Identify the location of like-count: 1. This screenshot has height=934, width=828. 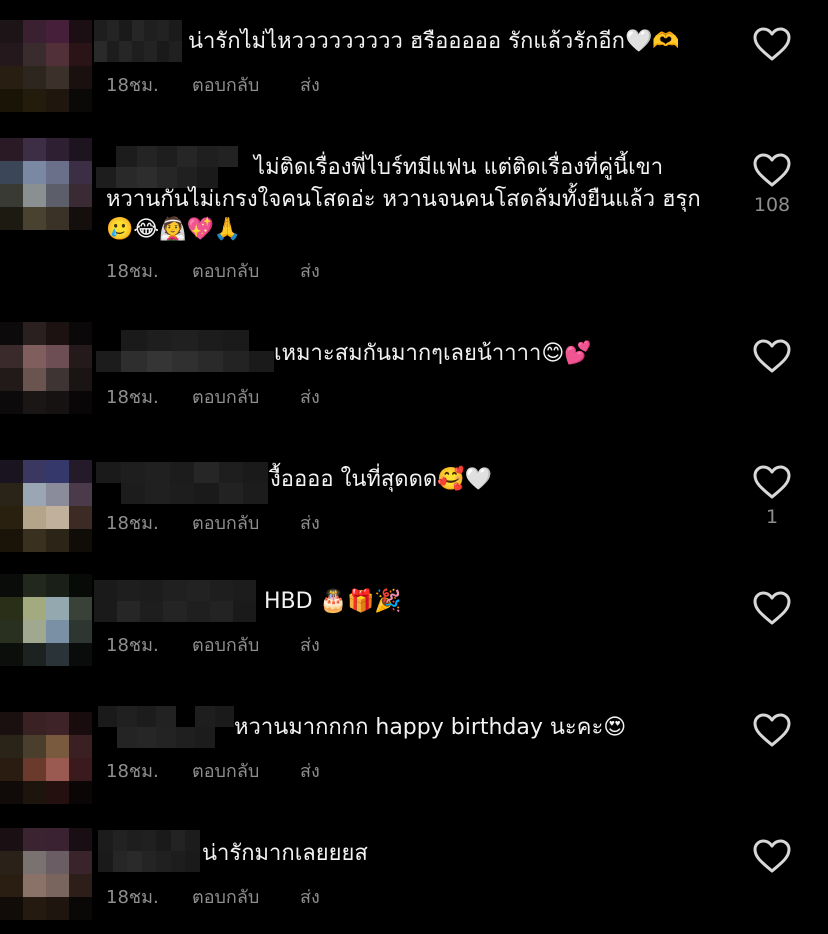
(772, 517).